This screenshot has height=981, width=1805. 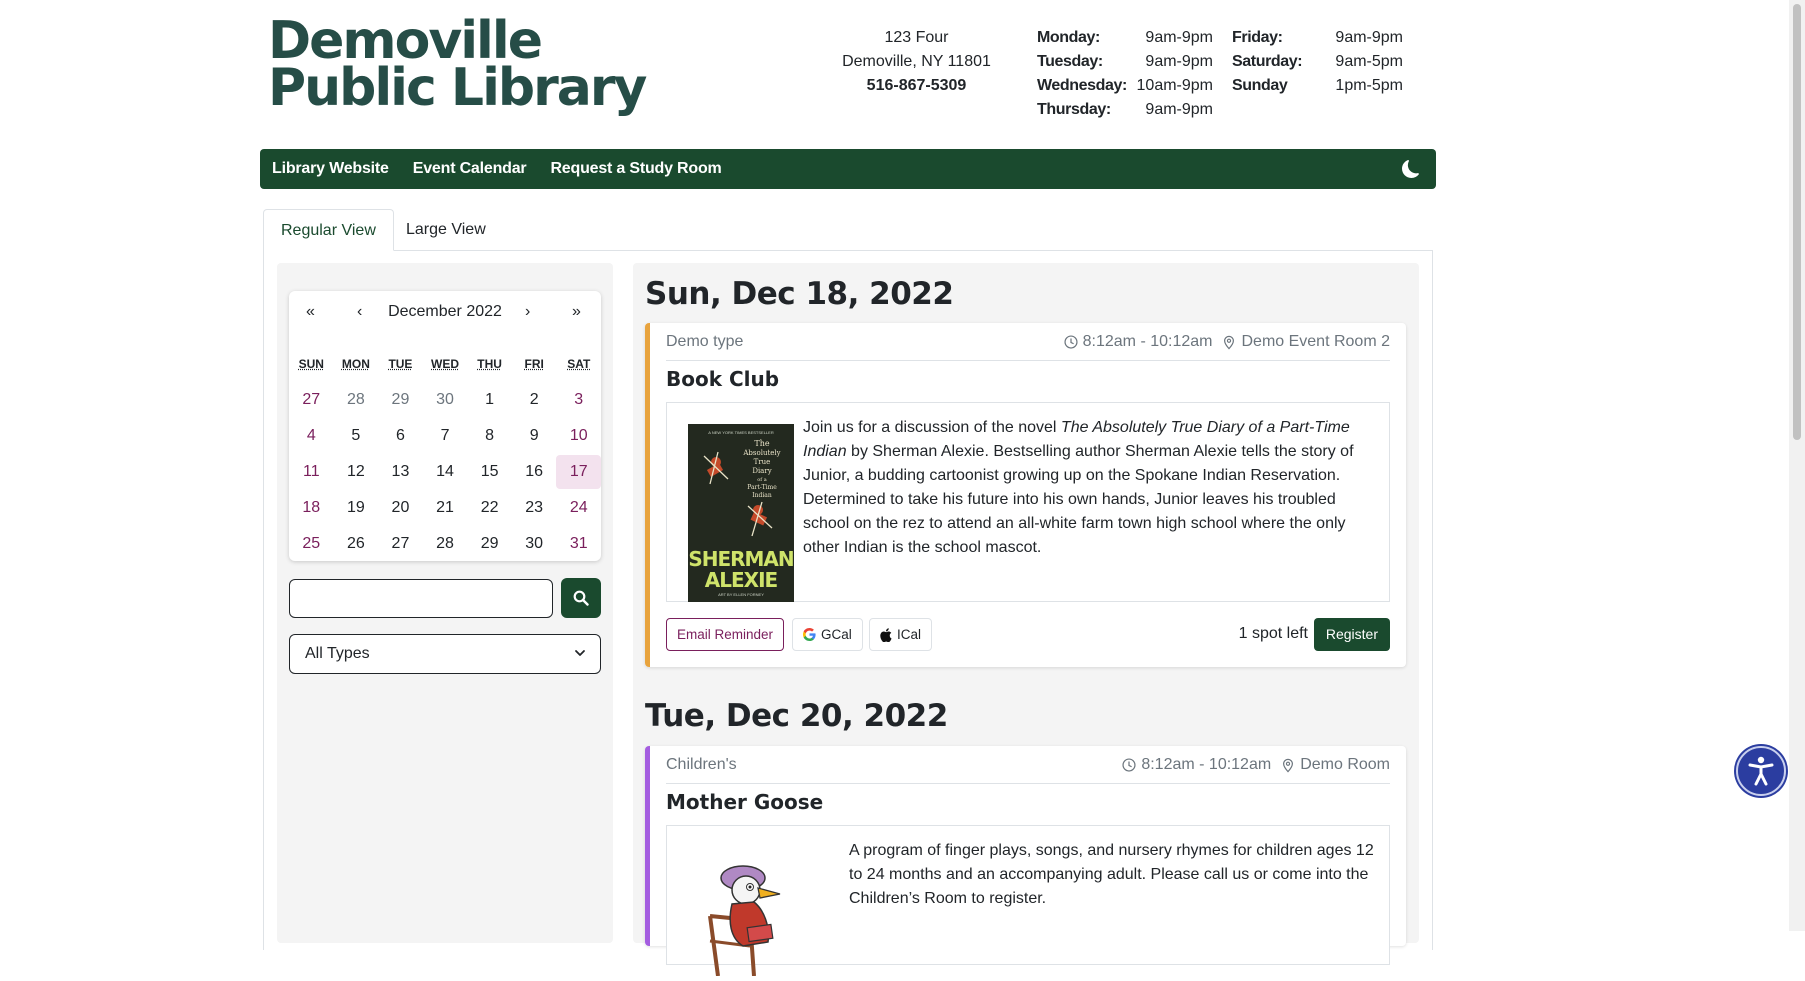 I want to click on hours-time: 1pm-5pm, so click(x=1369, y=85).